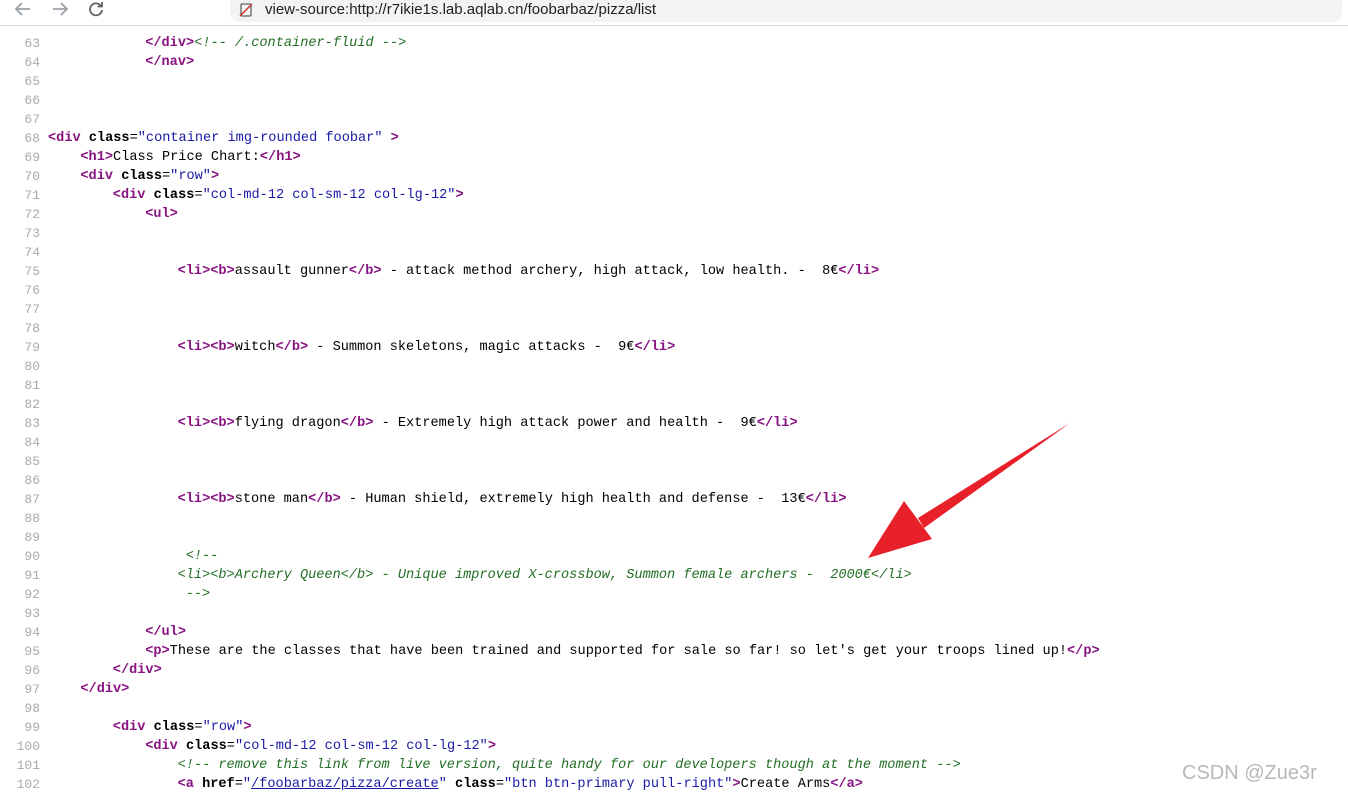 This screenshot has width=1348, height=798. What do you see at coordinates (32, 328) in the screenshot?
I see `line-number: 78` at bounding box center [32, 328].